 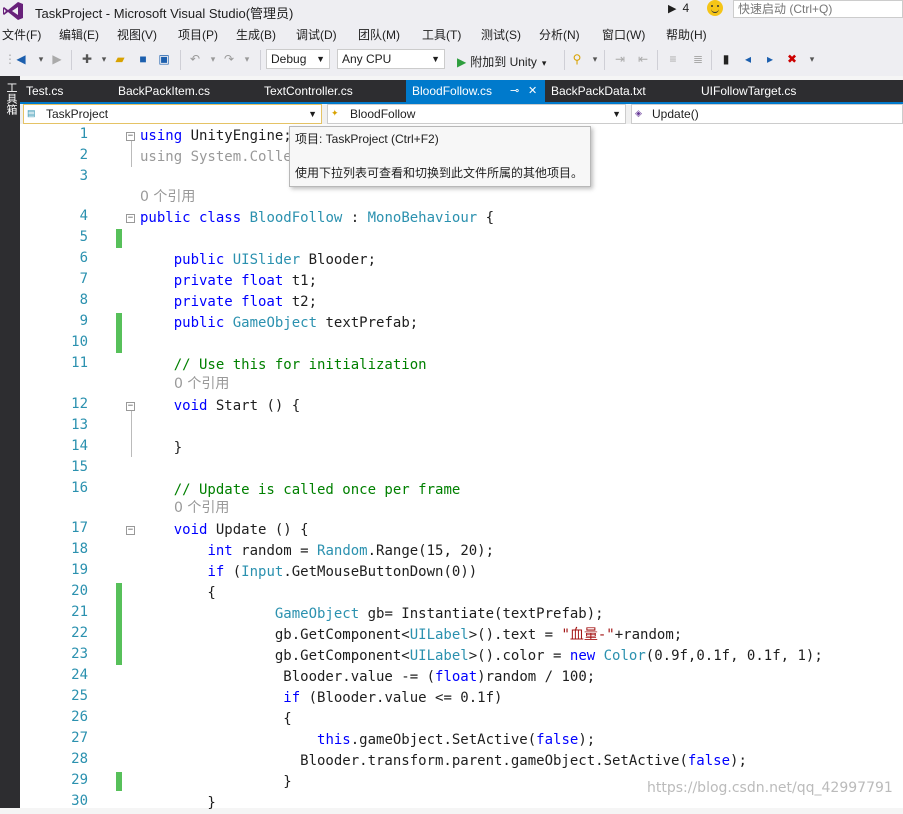 What do you see at coordinates (71, 60) in the screenshot?
I see `toolbar-separator` at bounding box center [71, 60].